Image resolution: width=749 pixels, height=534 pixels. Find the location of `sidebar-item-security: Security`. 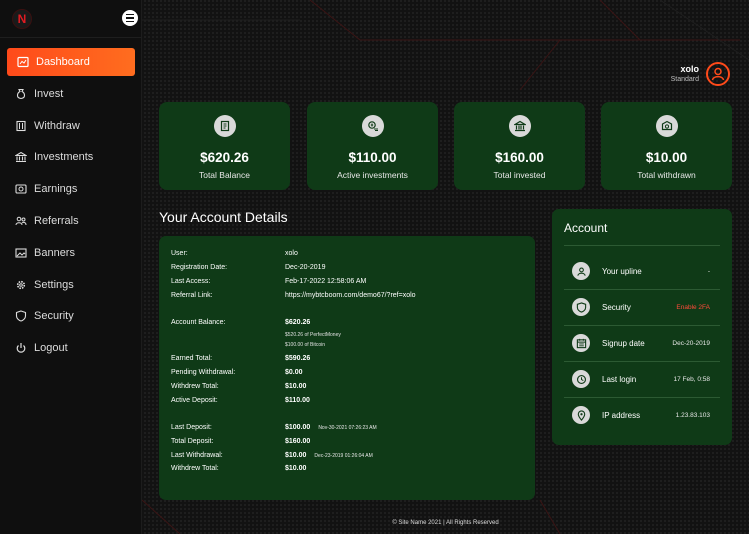

sidebar-item-security: Security is located at coordinates (71, 316).